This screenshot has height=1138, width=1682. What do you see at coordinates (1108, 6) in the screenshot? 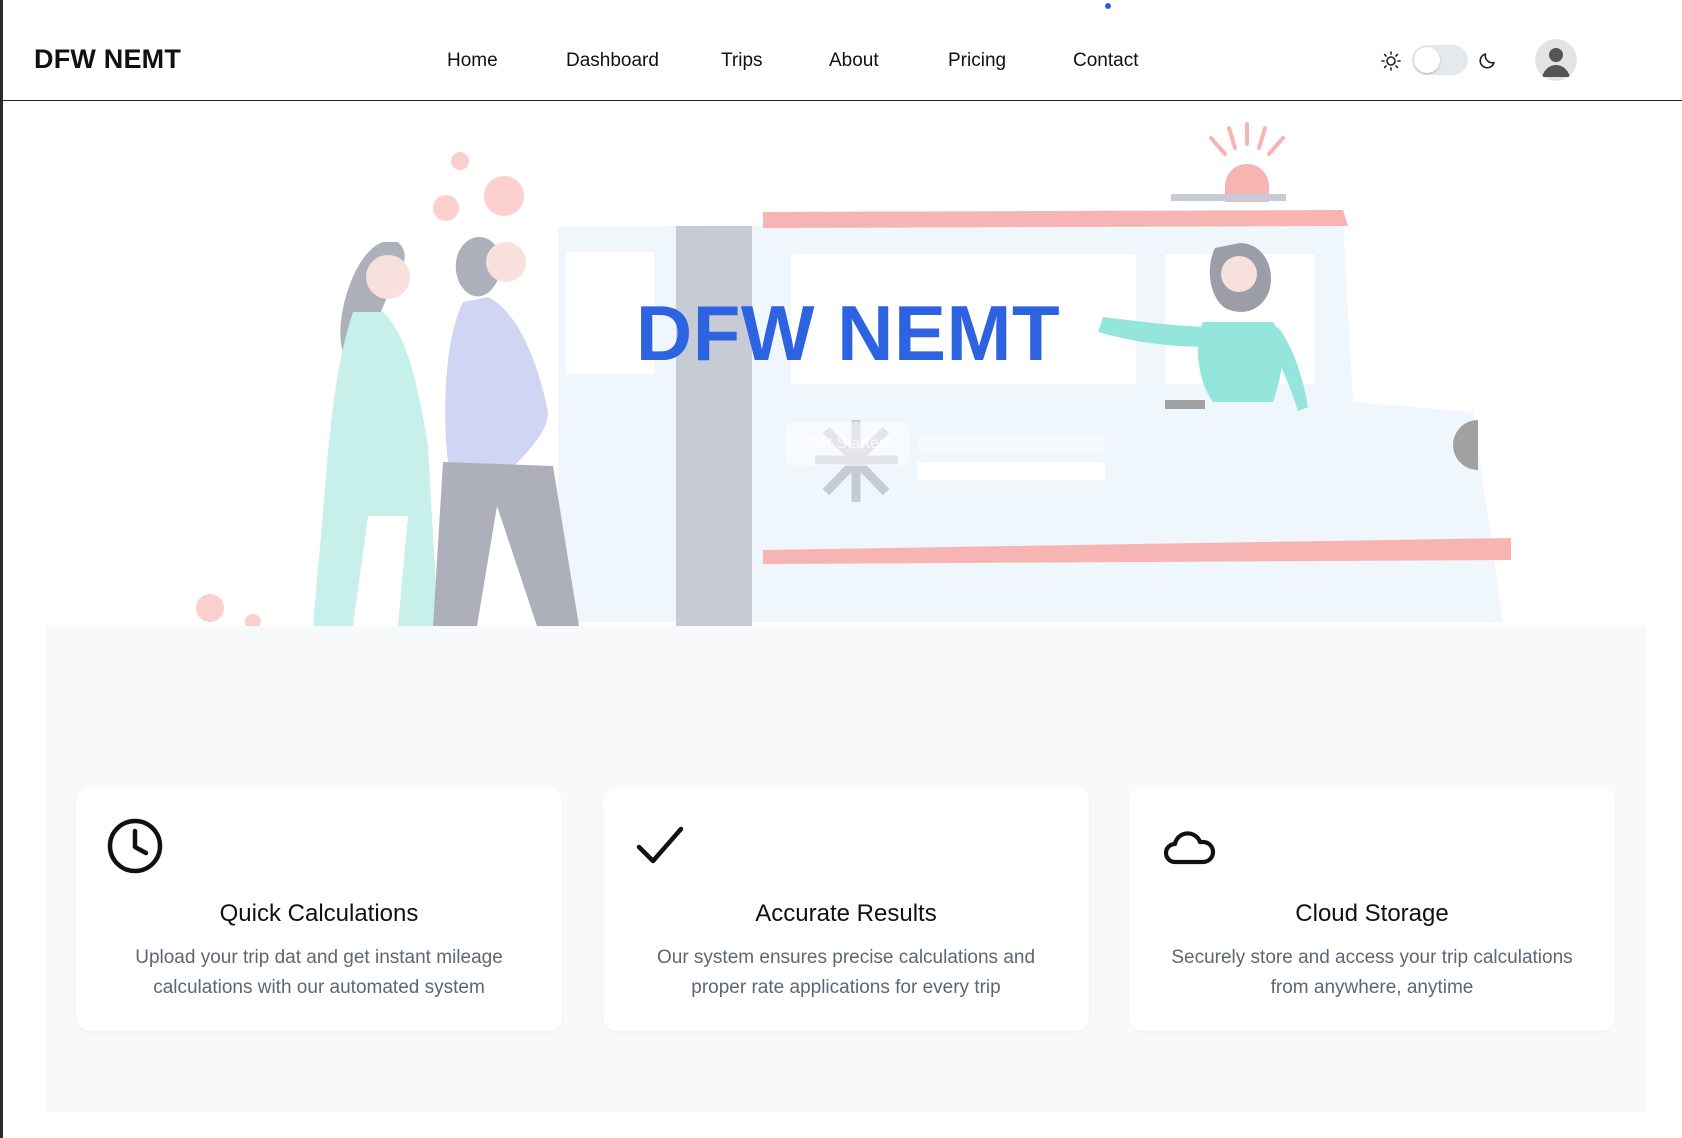
I see `indicator-dot` at bounding box center [1108, 6].